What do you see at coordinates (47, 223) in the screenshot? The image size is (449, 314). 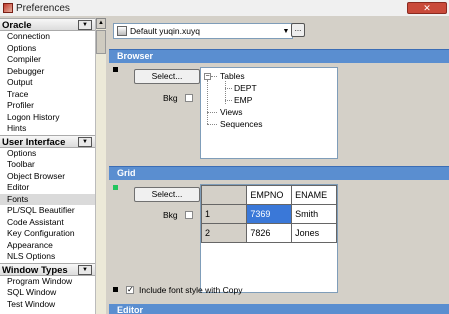 I see `sidebar-item: Code Assistant` at bounding box center [47, 223].